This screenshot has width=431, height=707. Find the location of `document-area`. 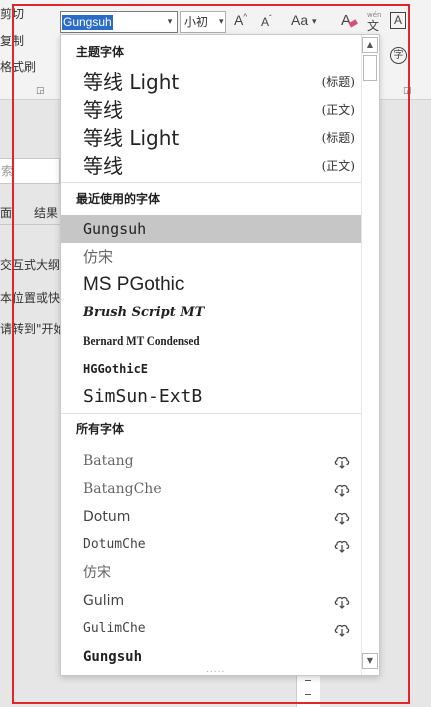

document-area is located at coordinates (405, 403).